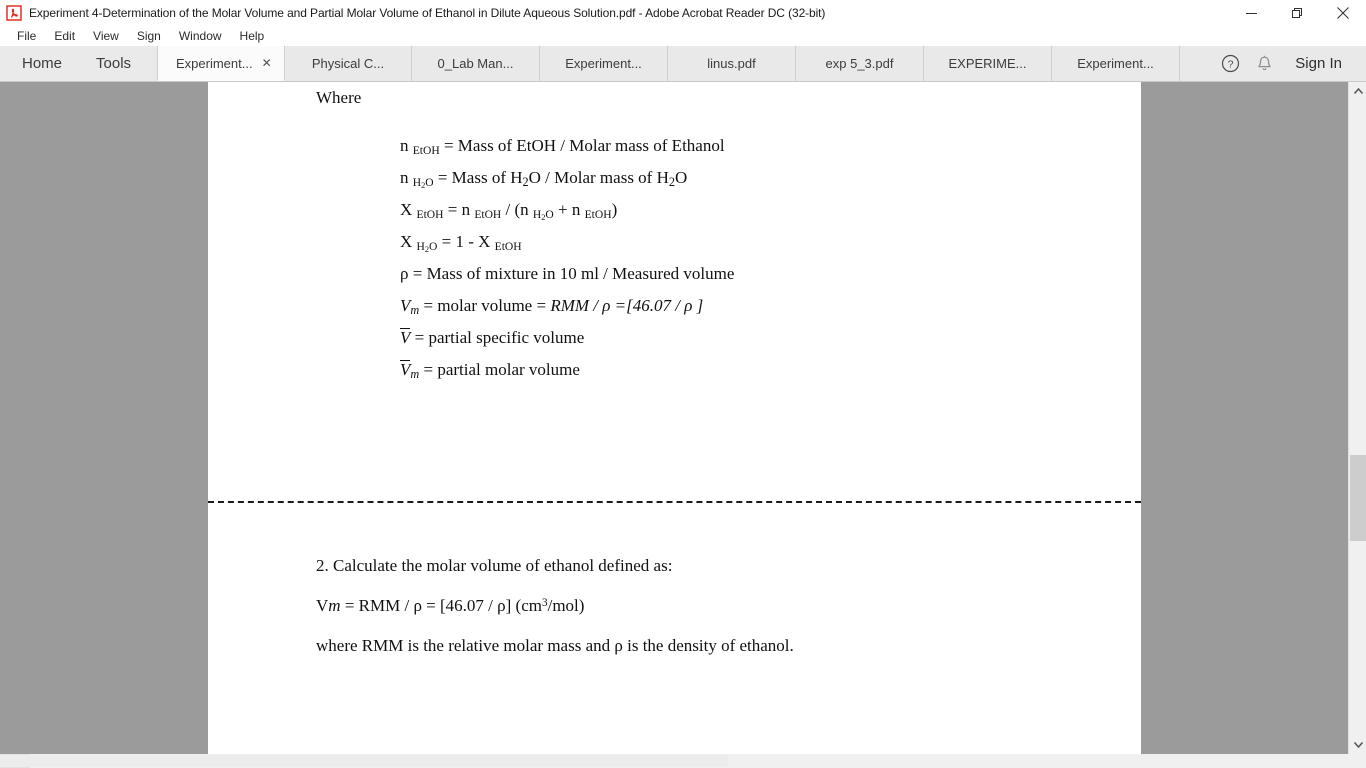 This screenshot has height=768, width=1366. I want to click on tab-label: linus.pdf, so click(731, 63).